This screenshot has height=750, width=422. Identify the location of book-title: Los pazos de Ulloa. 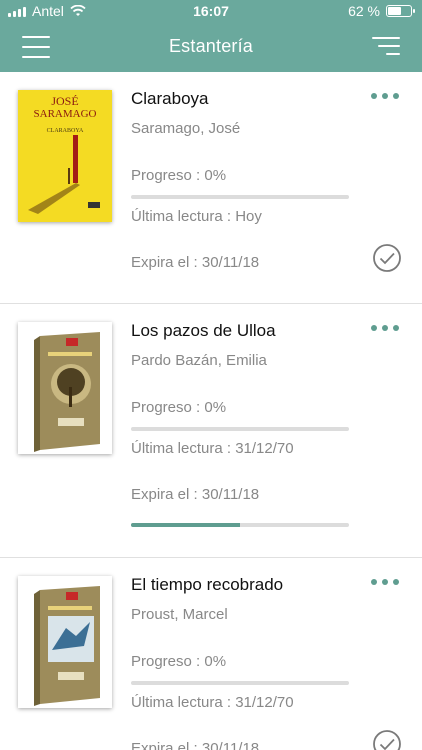
(203, 331).